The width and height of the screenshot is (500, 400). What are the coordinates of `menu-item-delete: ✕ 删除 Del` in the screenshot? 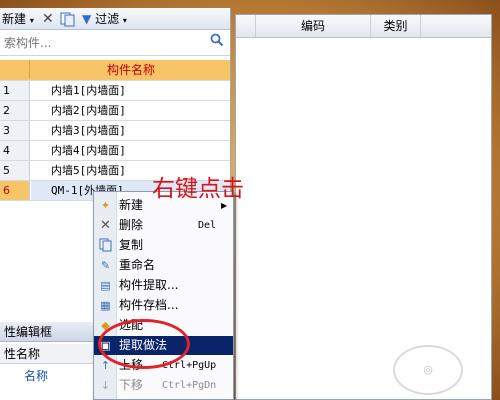 It's located at (163, 225).